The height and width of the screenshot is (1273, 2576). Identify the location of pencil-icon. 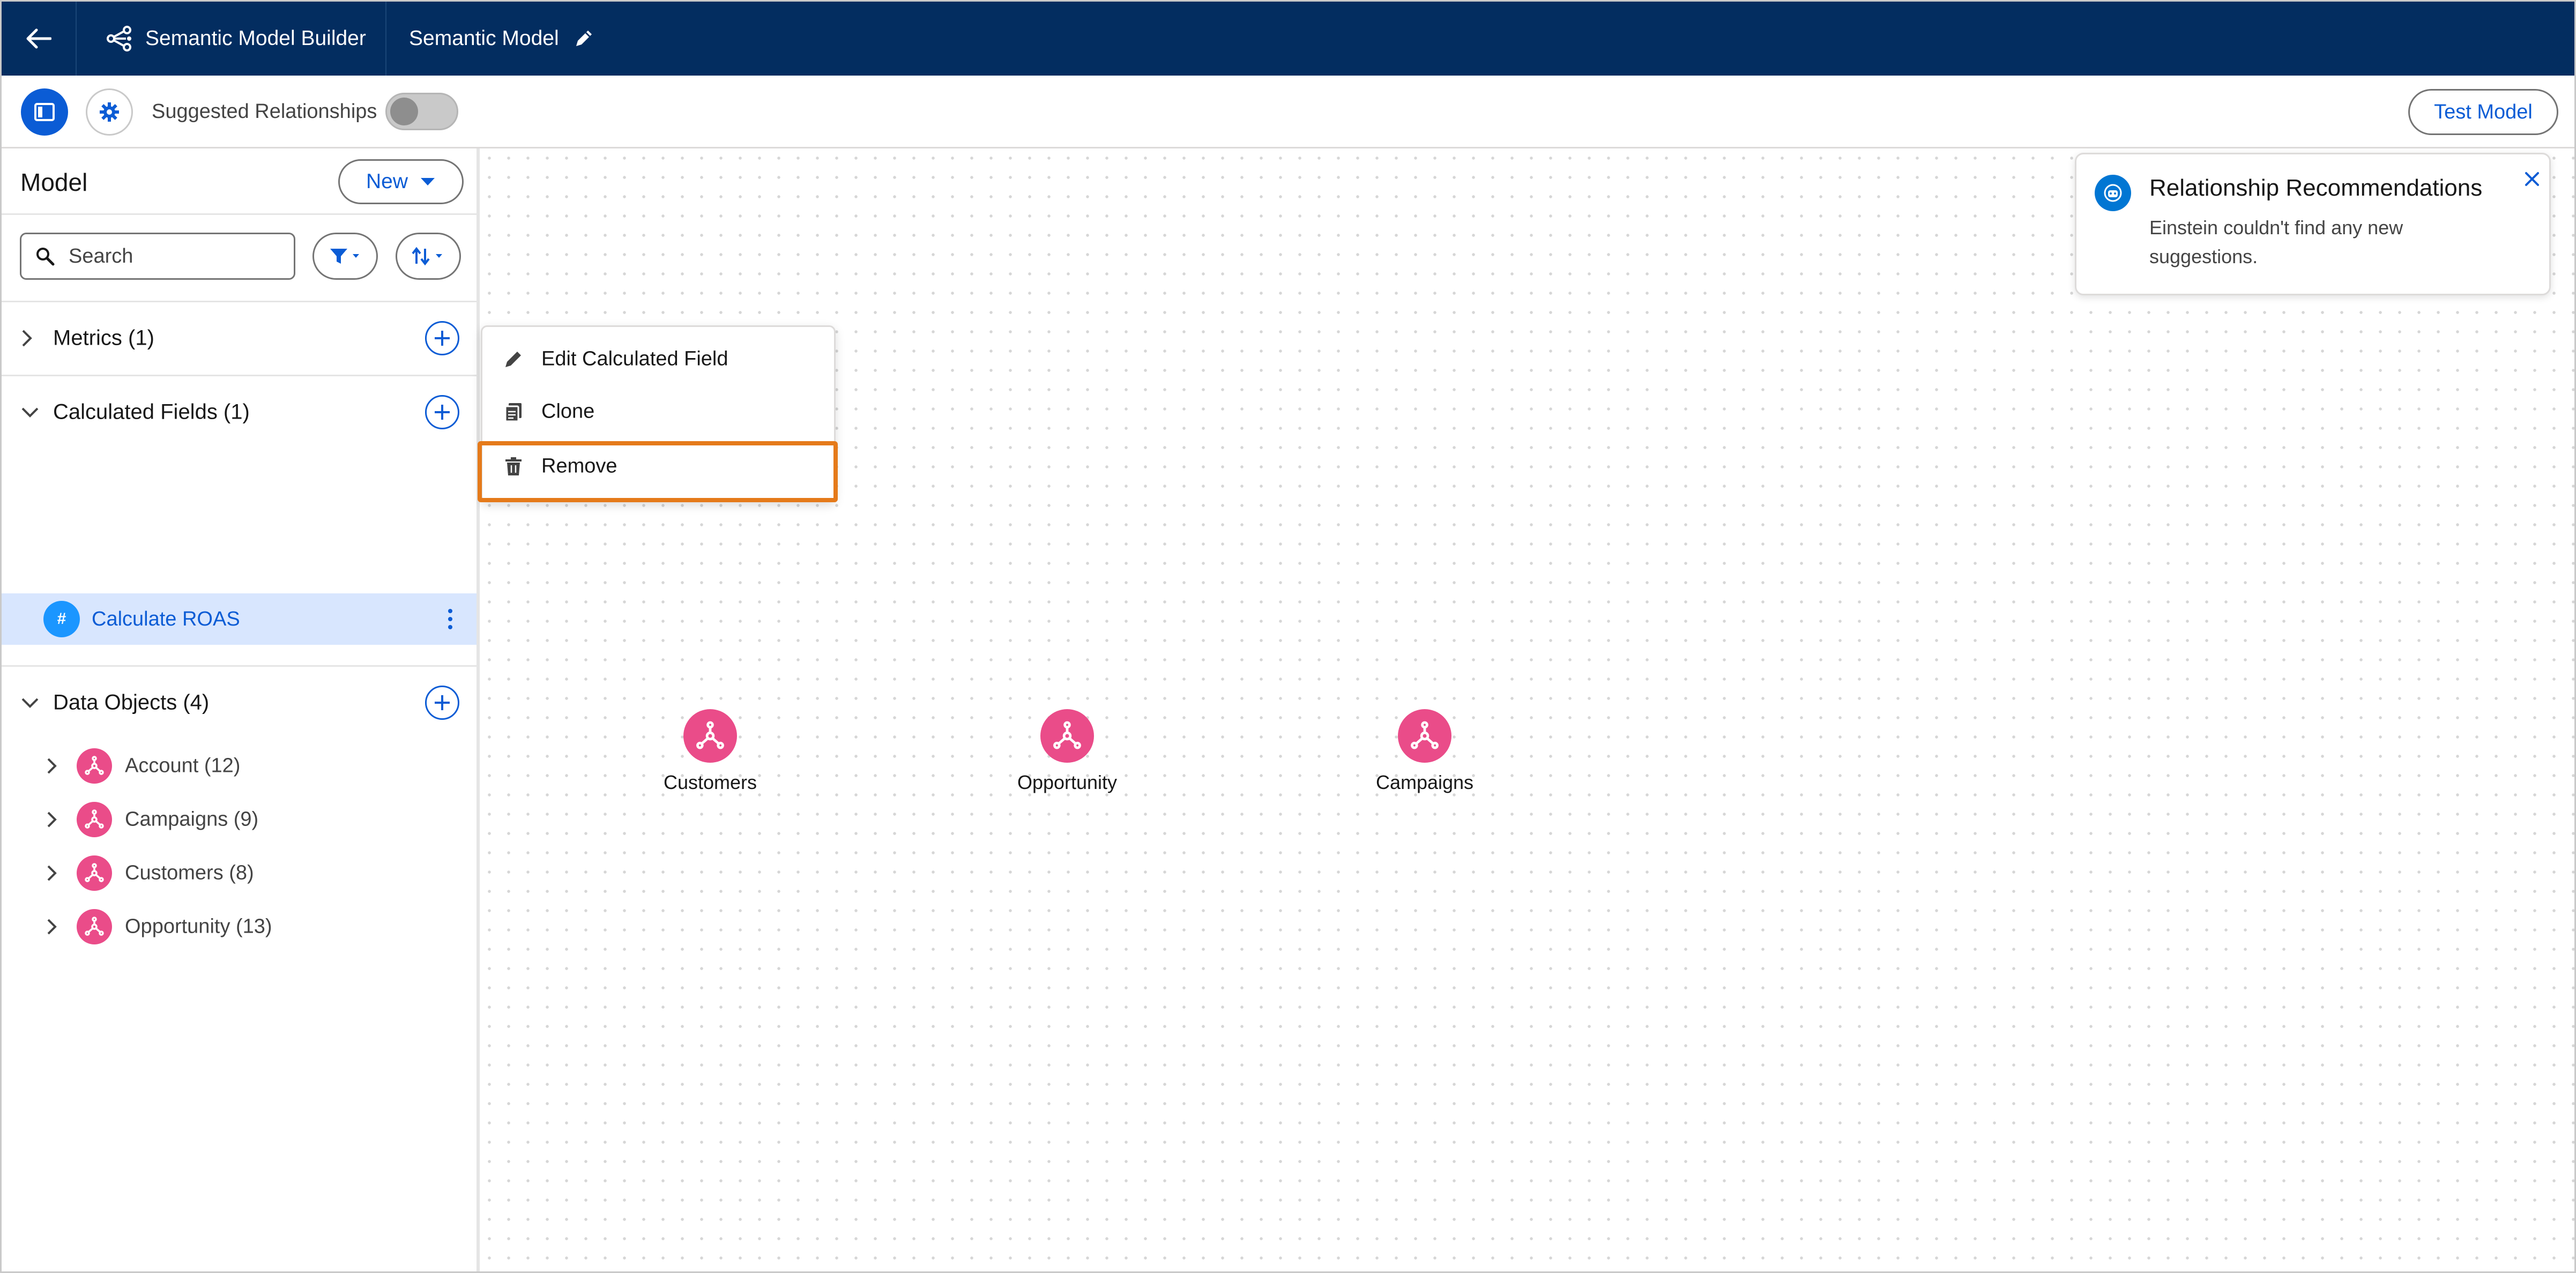
(513, 359).